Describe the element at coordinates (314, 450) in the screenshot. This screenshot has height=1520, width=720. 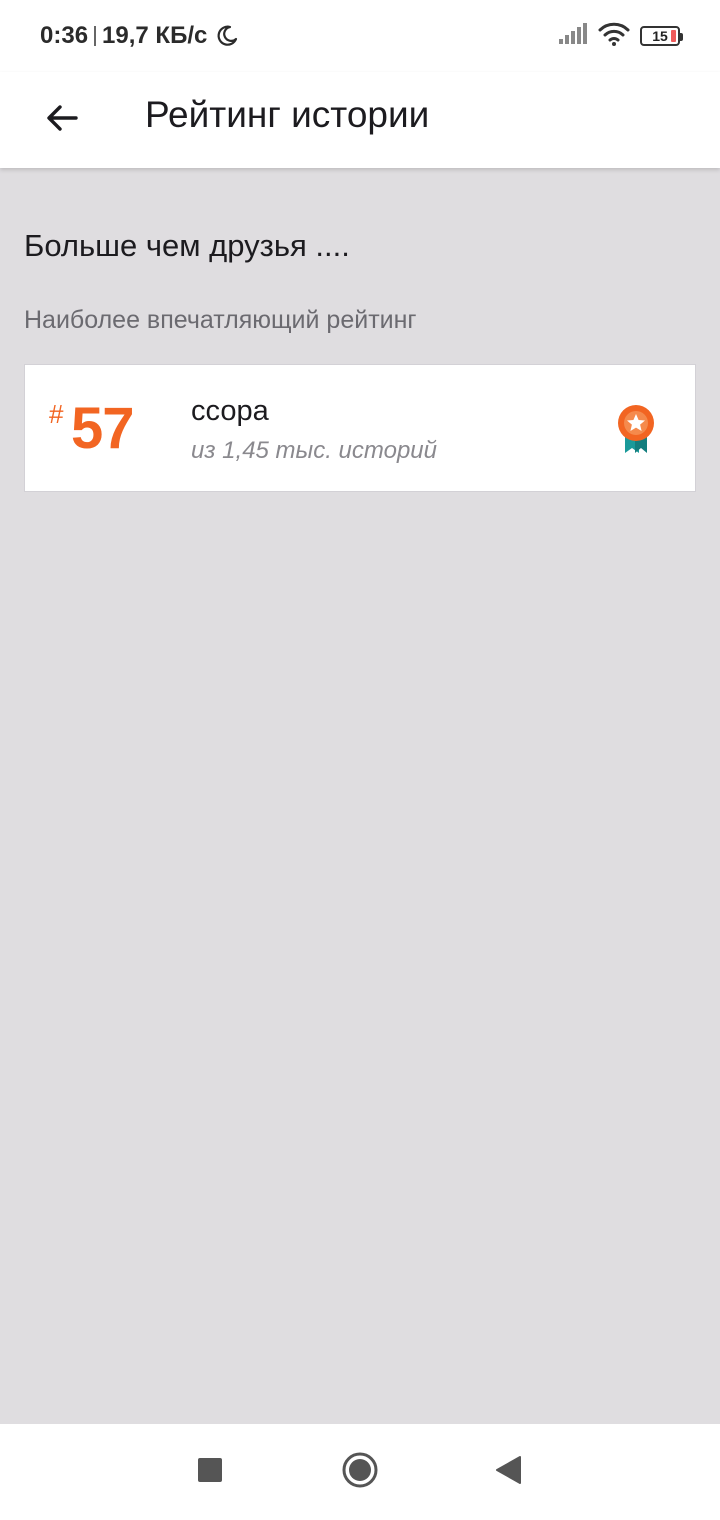
I see `rank-total: из 1,45 тыс. историй` at that location.